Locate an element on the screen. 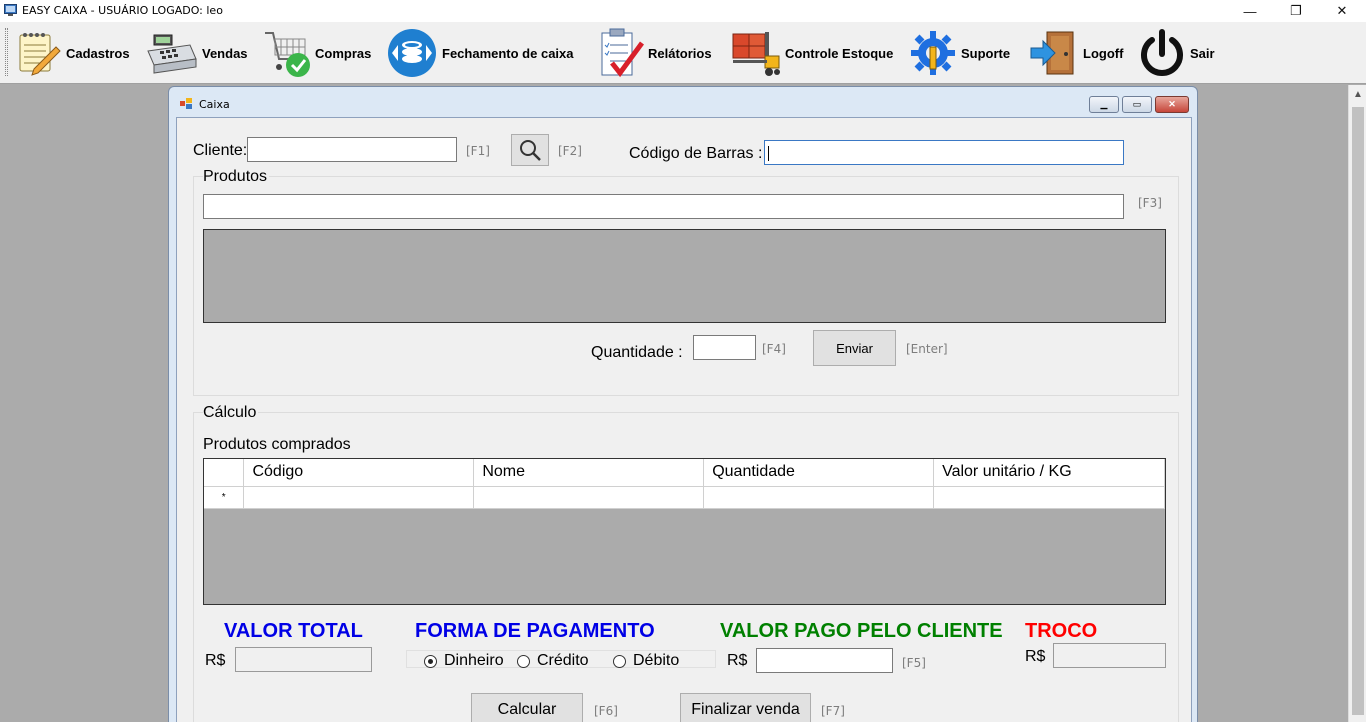  troco-field is located at coordinates (1109, 655).